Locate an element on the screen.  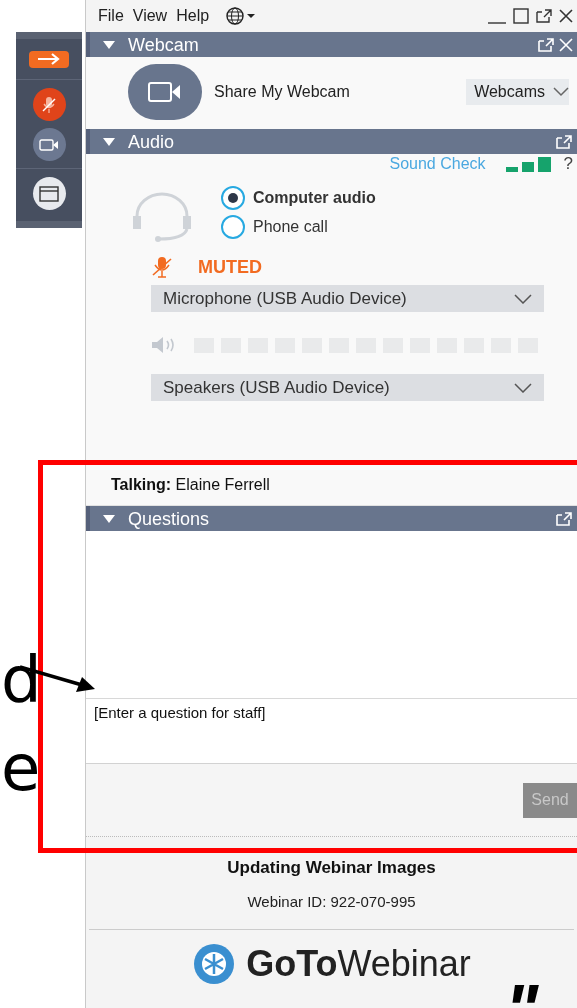
collapse-panel-button is located at coordinates (49, 59).